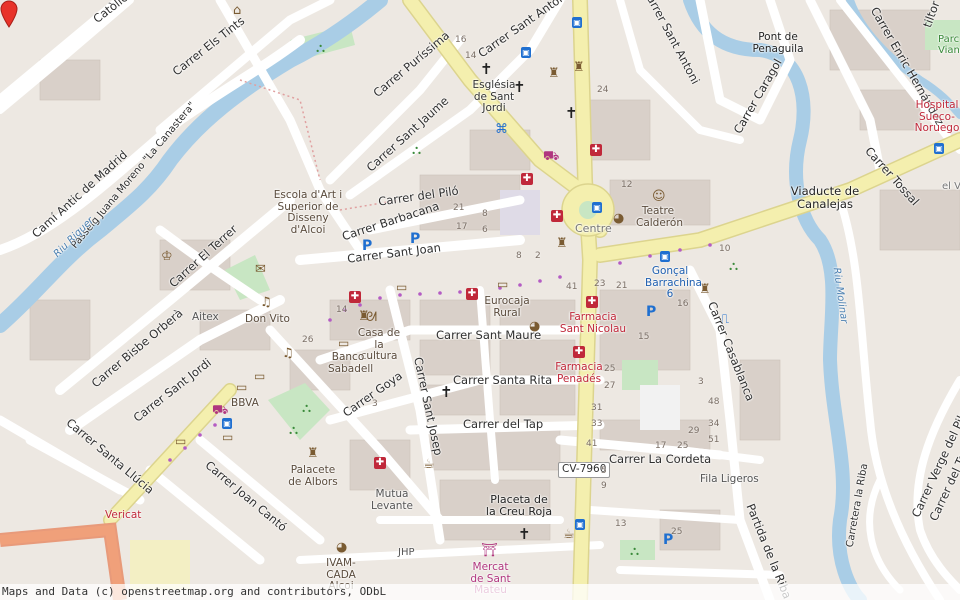  I want to click on house-number: 16, so click(683, 304).